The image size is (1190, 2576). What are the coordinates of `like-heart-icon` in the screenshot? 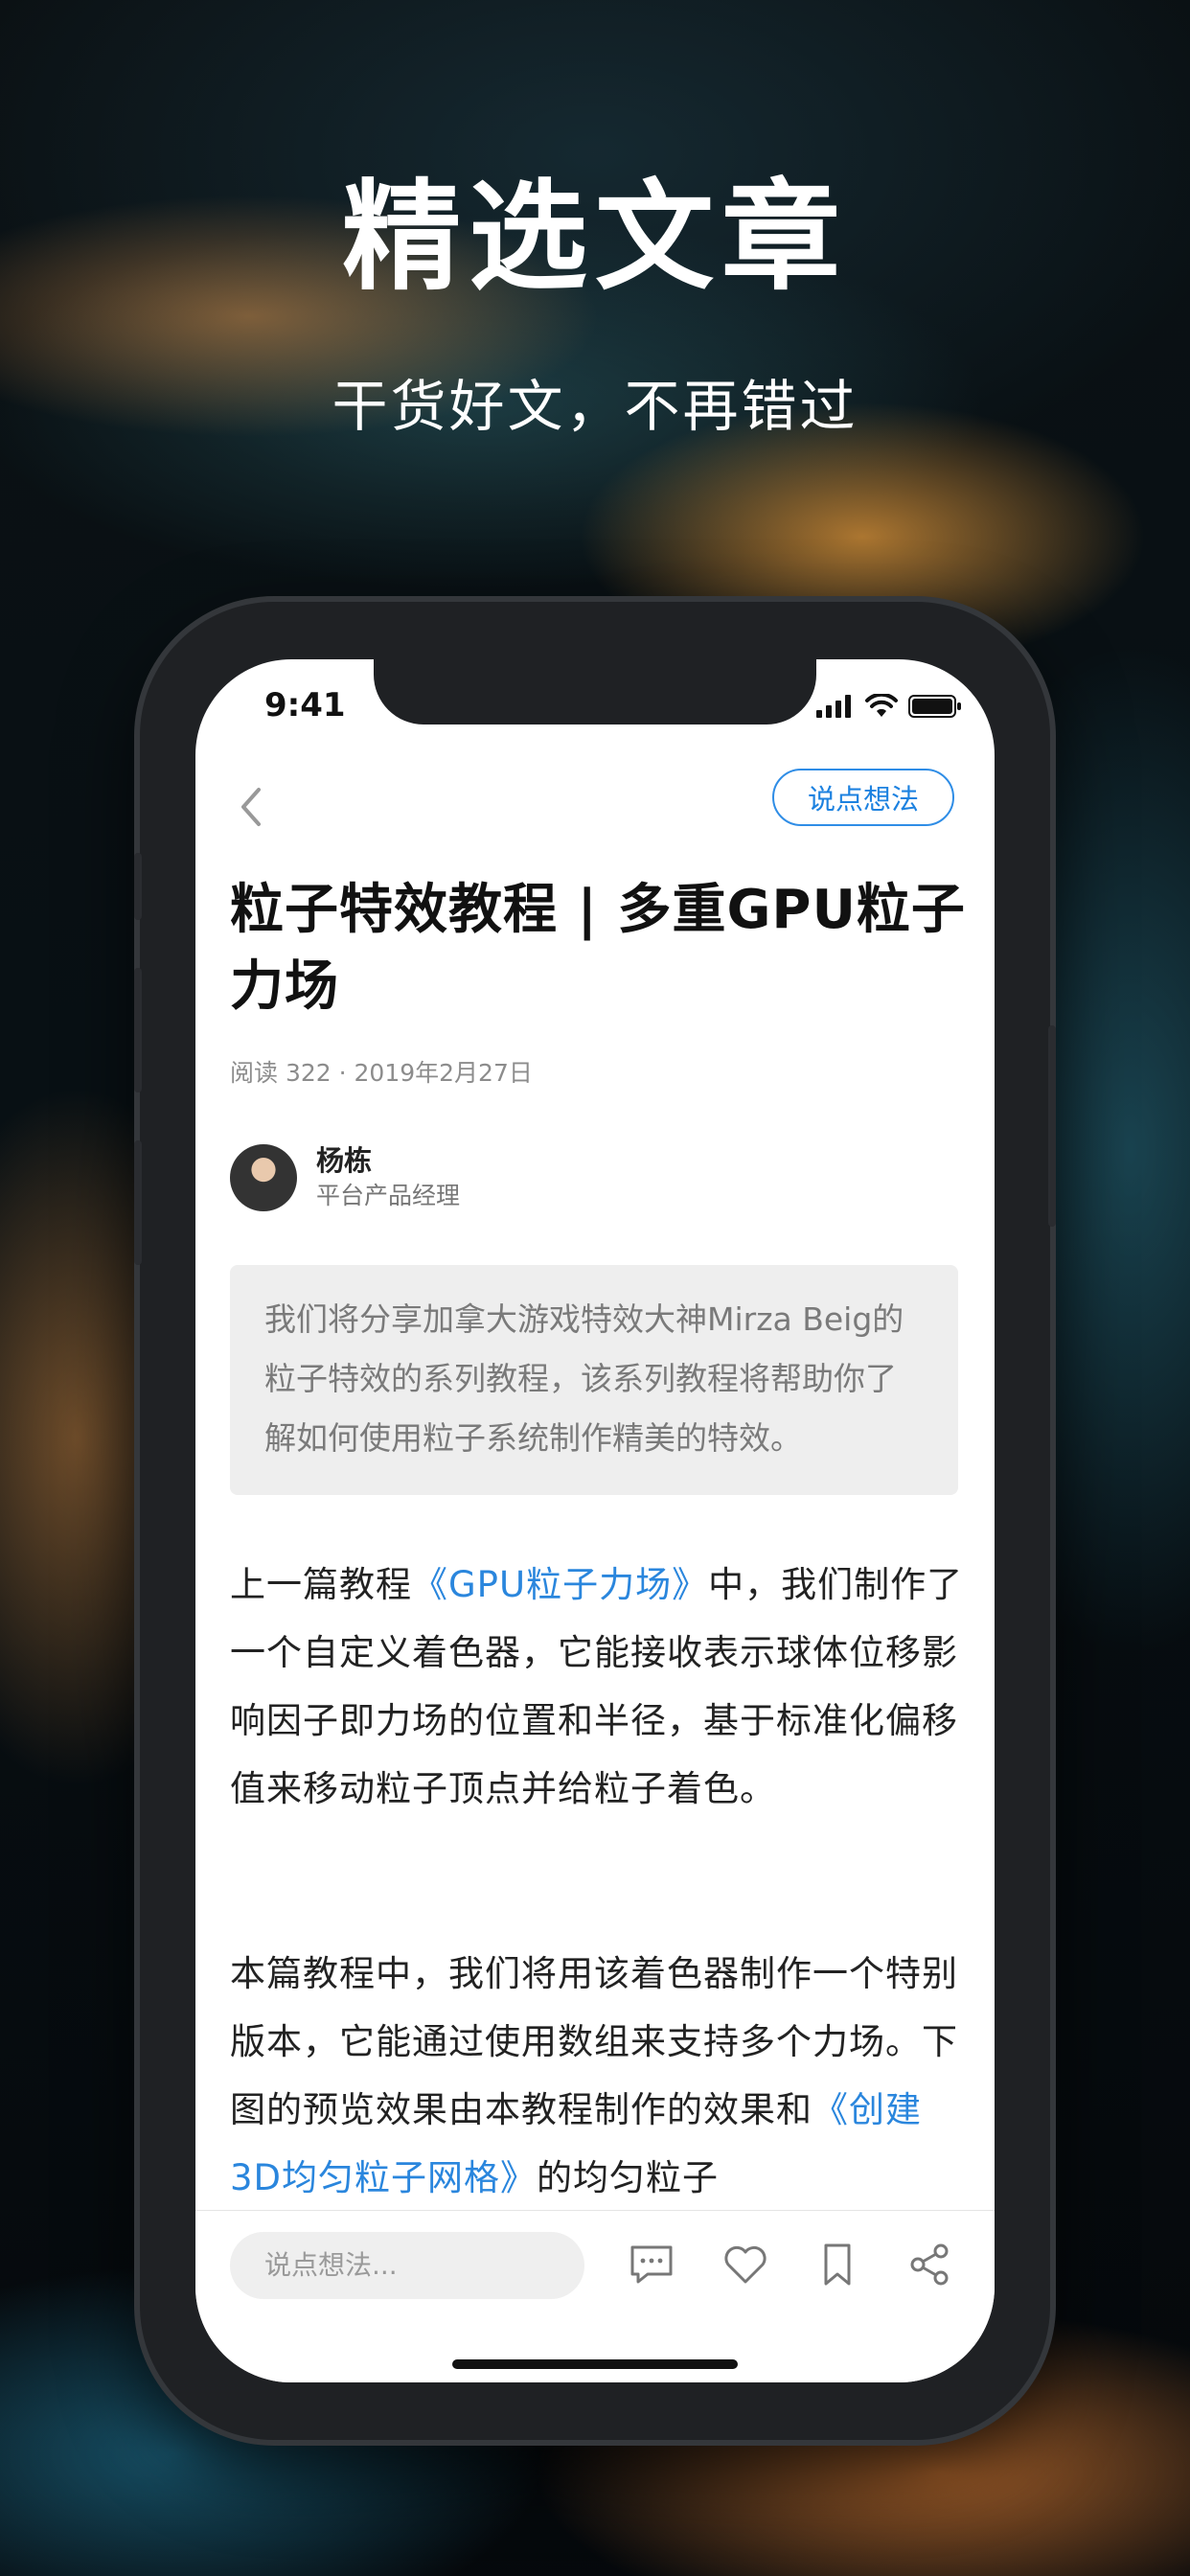 It's located at (746, 2264).